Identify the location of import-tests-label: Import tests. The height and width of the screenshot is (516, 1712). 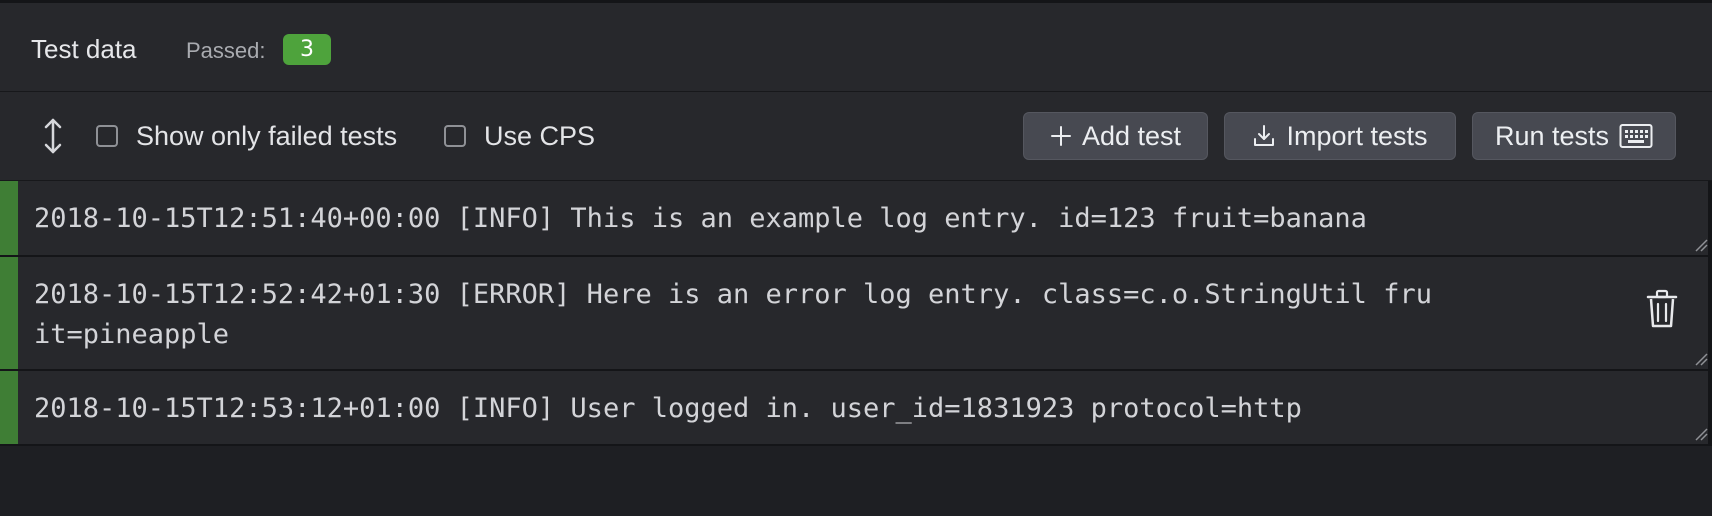
(1357, 136).